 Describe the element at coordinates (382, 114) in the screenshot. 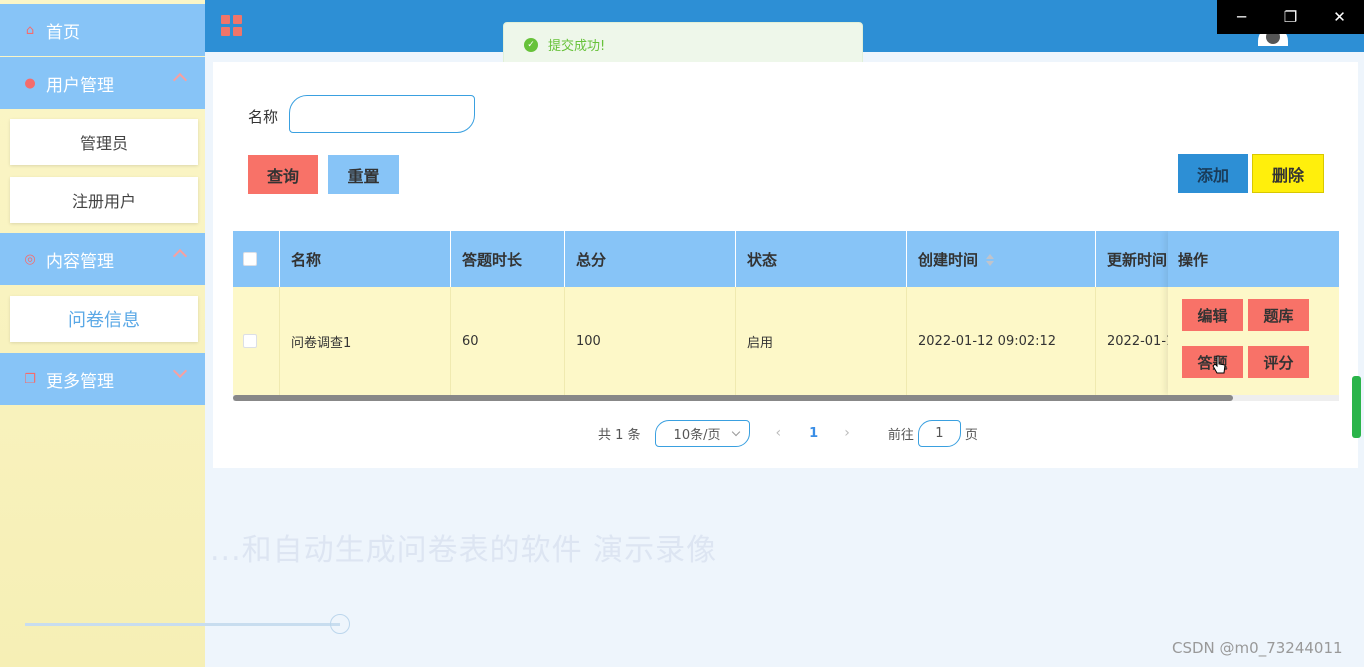

I see `search-input` at that location.